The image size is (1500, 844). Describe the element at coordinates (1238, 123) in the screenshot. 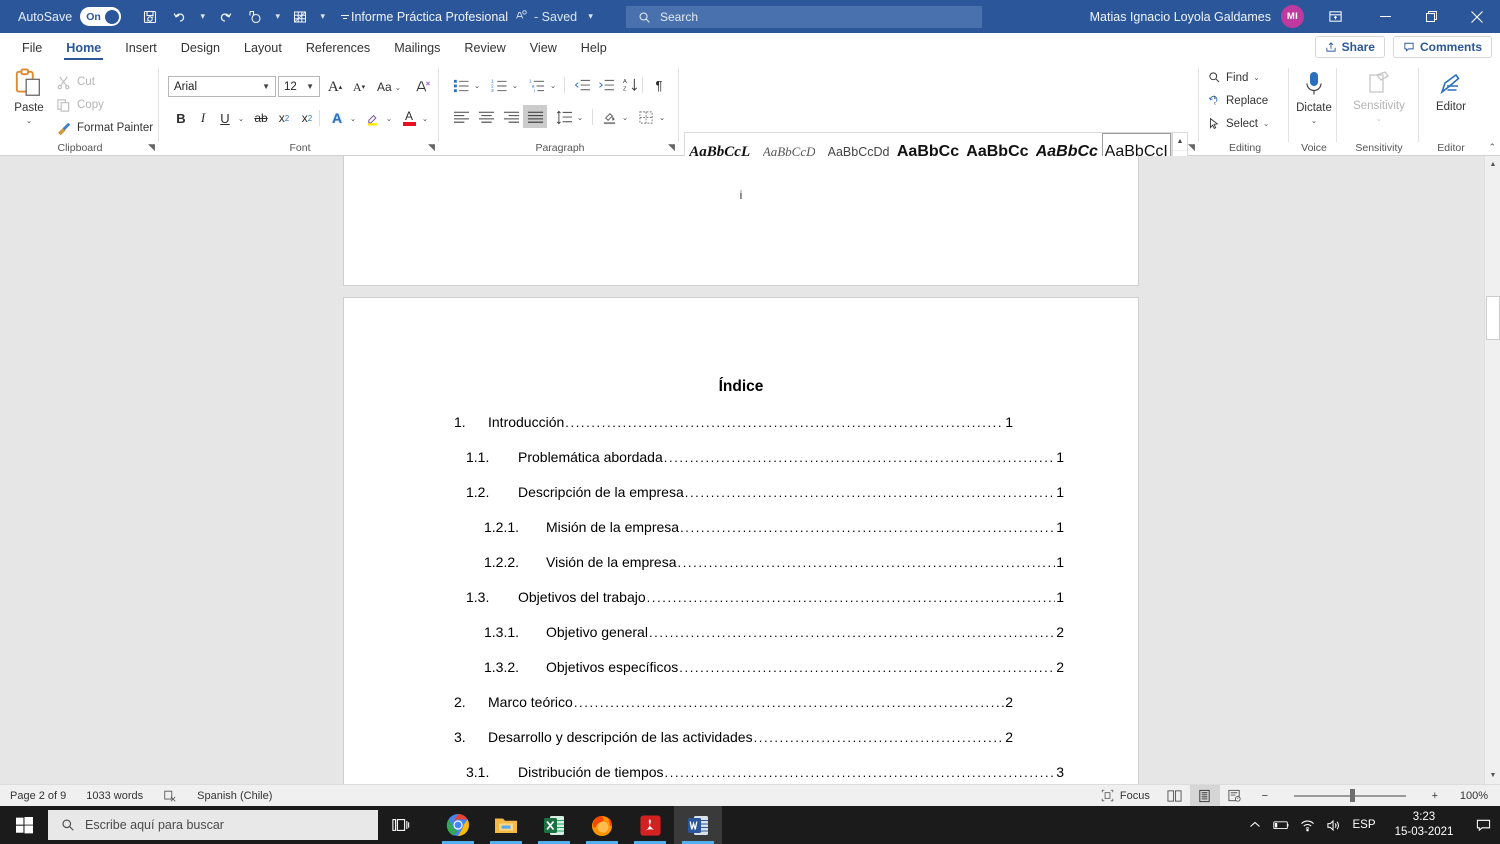

I see `select-button: Select ⌄` at that location.